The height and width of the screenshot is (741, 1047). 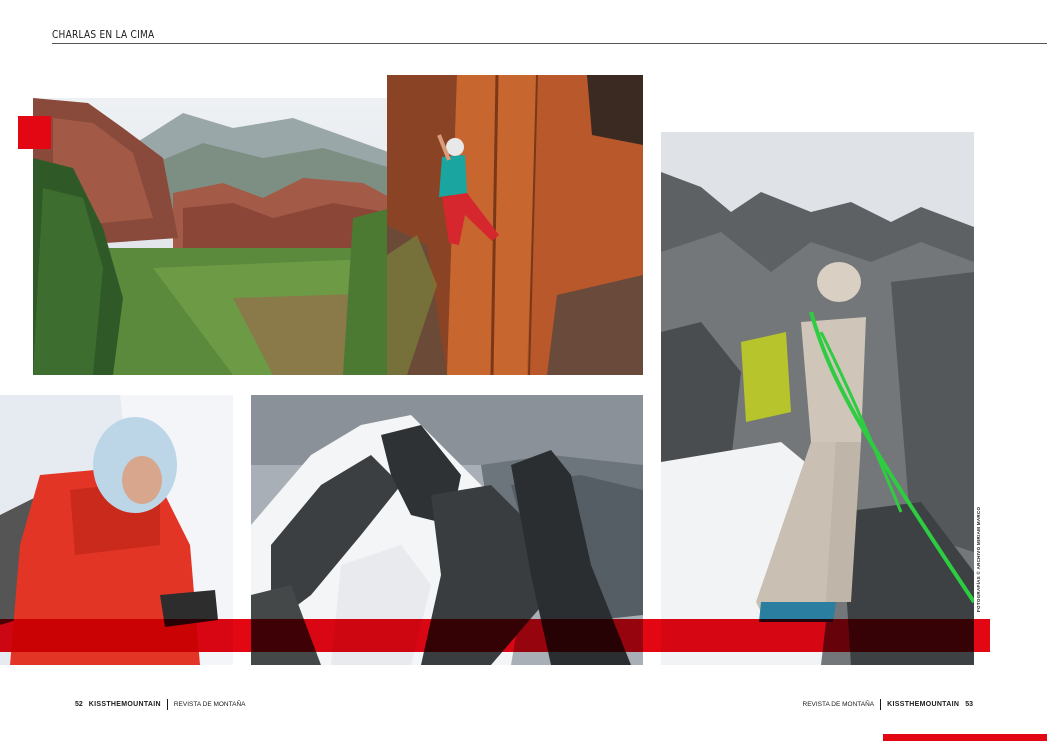 I want to click on page-number-left: 52, so click(x=79, y=704).